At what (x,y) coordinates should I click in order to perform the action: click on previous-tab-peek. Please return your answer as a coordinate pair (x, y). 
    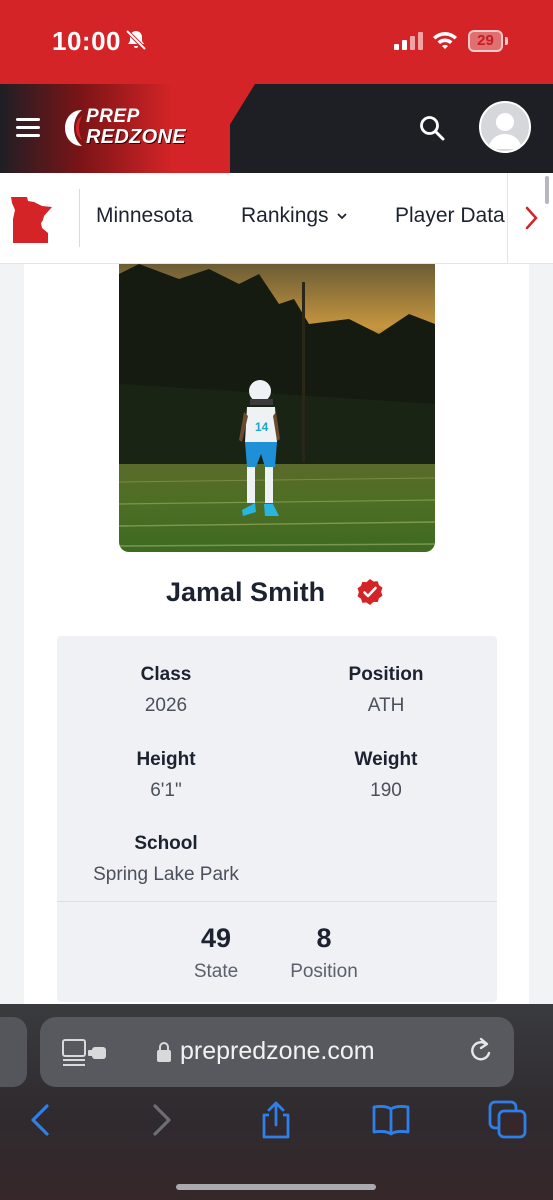
    Looking at the image, I should click on (13, 1052).